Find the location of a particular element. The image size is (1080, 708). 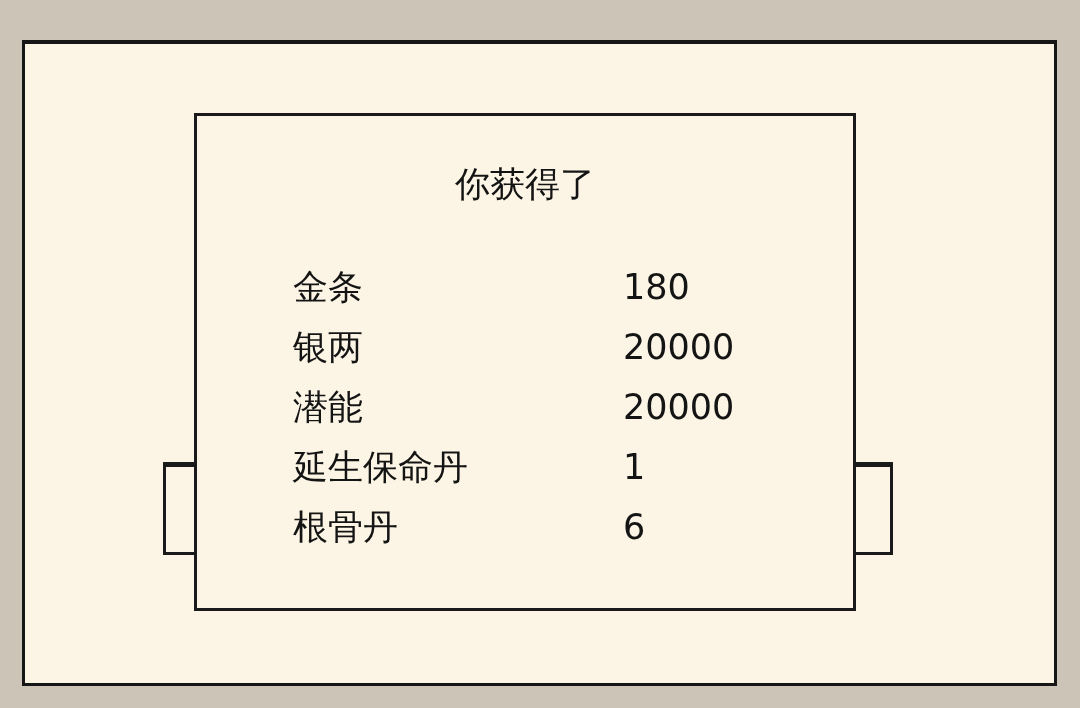

item-name: 潜能 is located at coordinates (328, 407).